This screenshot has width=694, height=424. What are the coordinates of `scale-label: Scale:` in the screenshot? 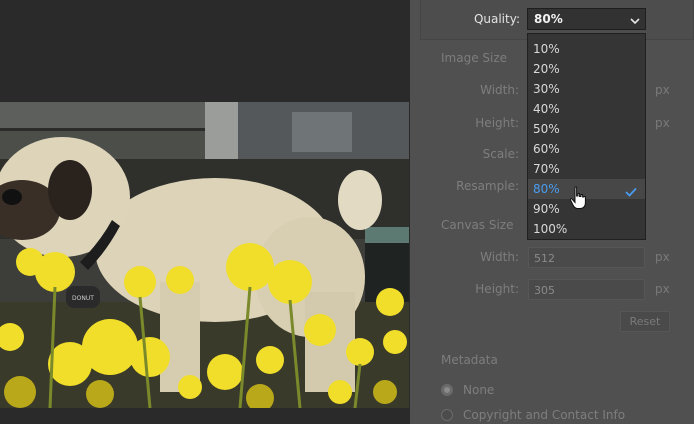 It's located at (500, 154).